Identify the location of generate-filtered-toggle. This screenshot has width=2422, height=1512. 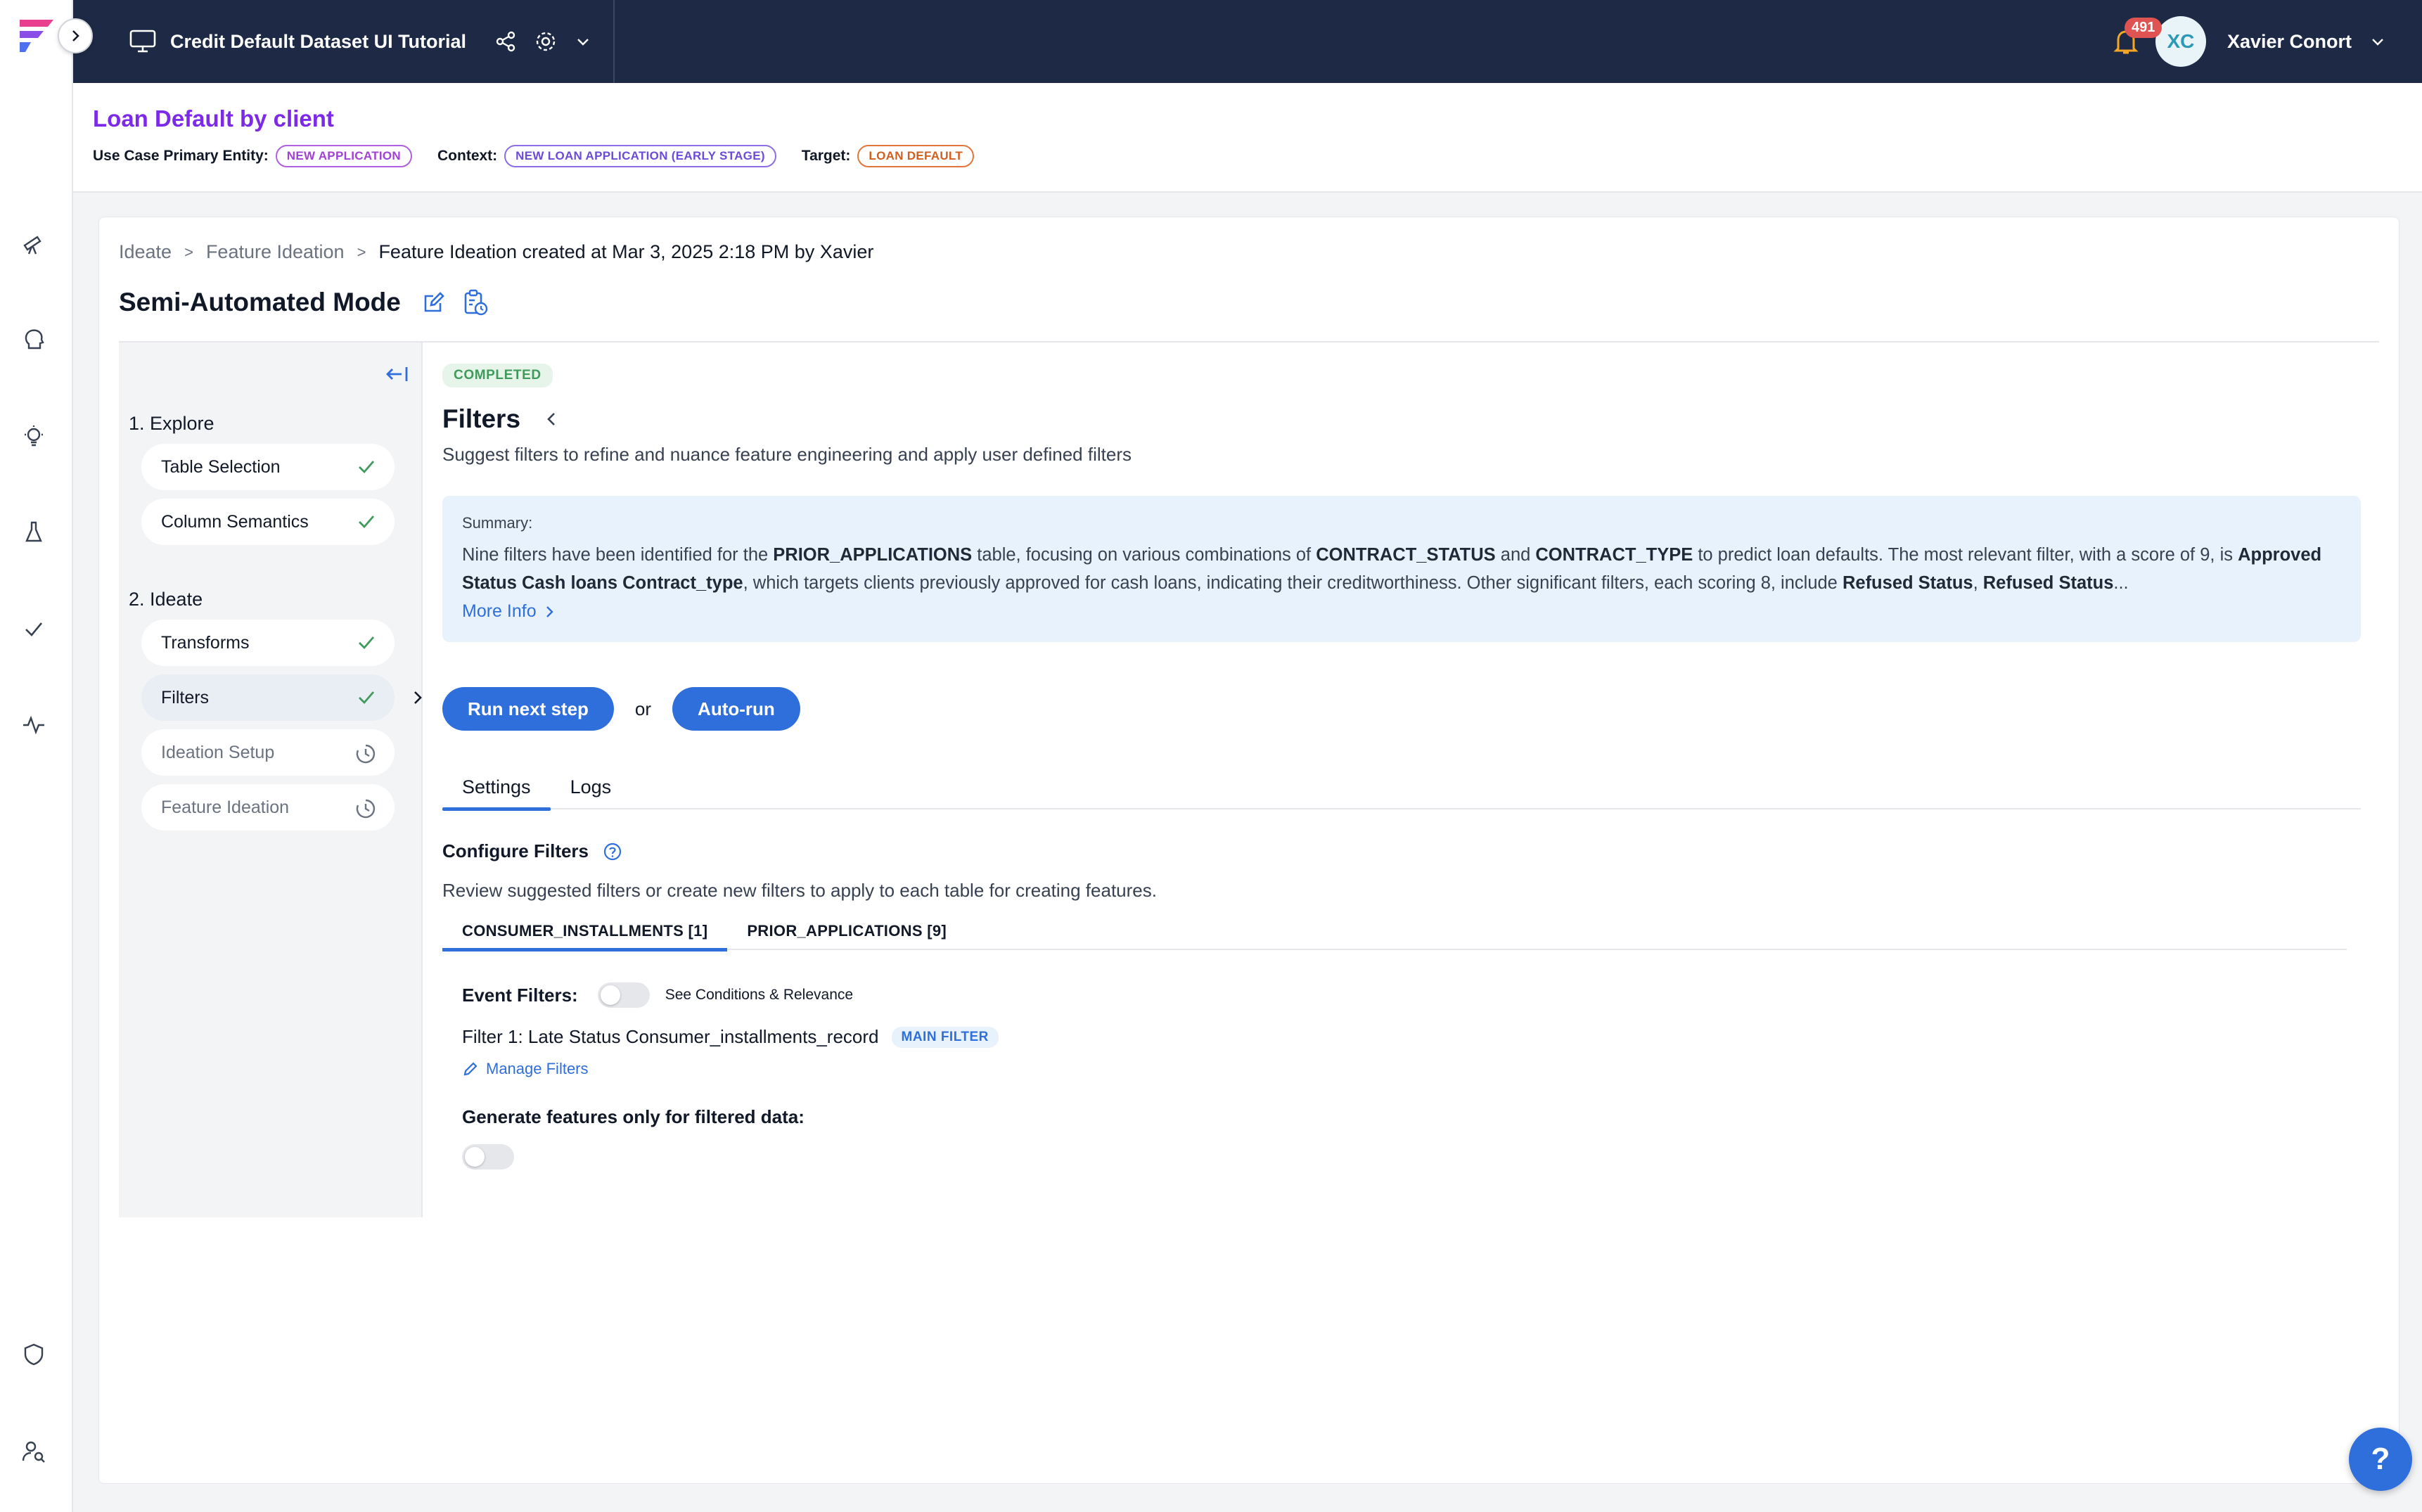
(488, 1157).